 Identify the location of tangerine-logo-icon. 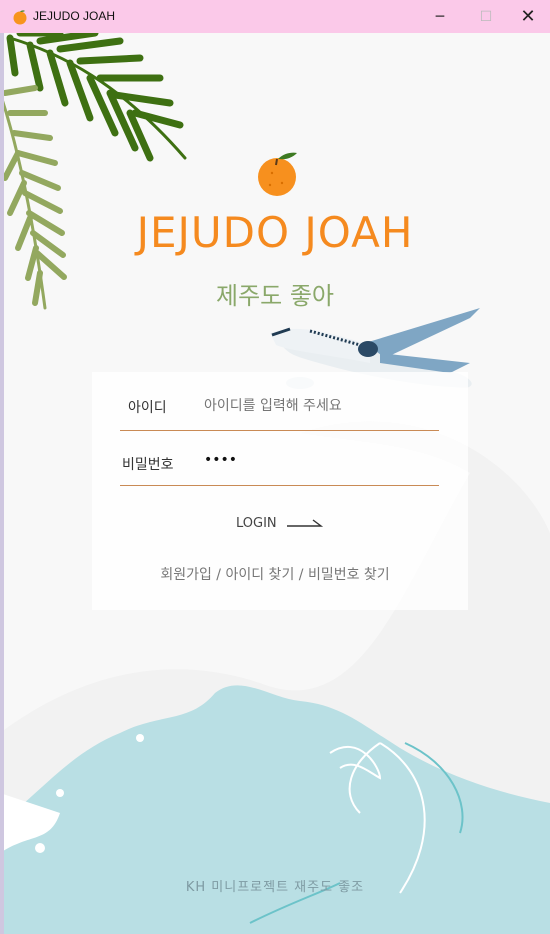
(277, 174).